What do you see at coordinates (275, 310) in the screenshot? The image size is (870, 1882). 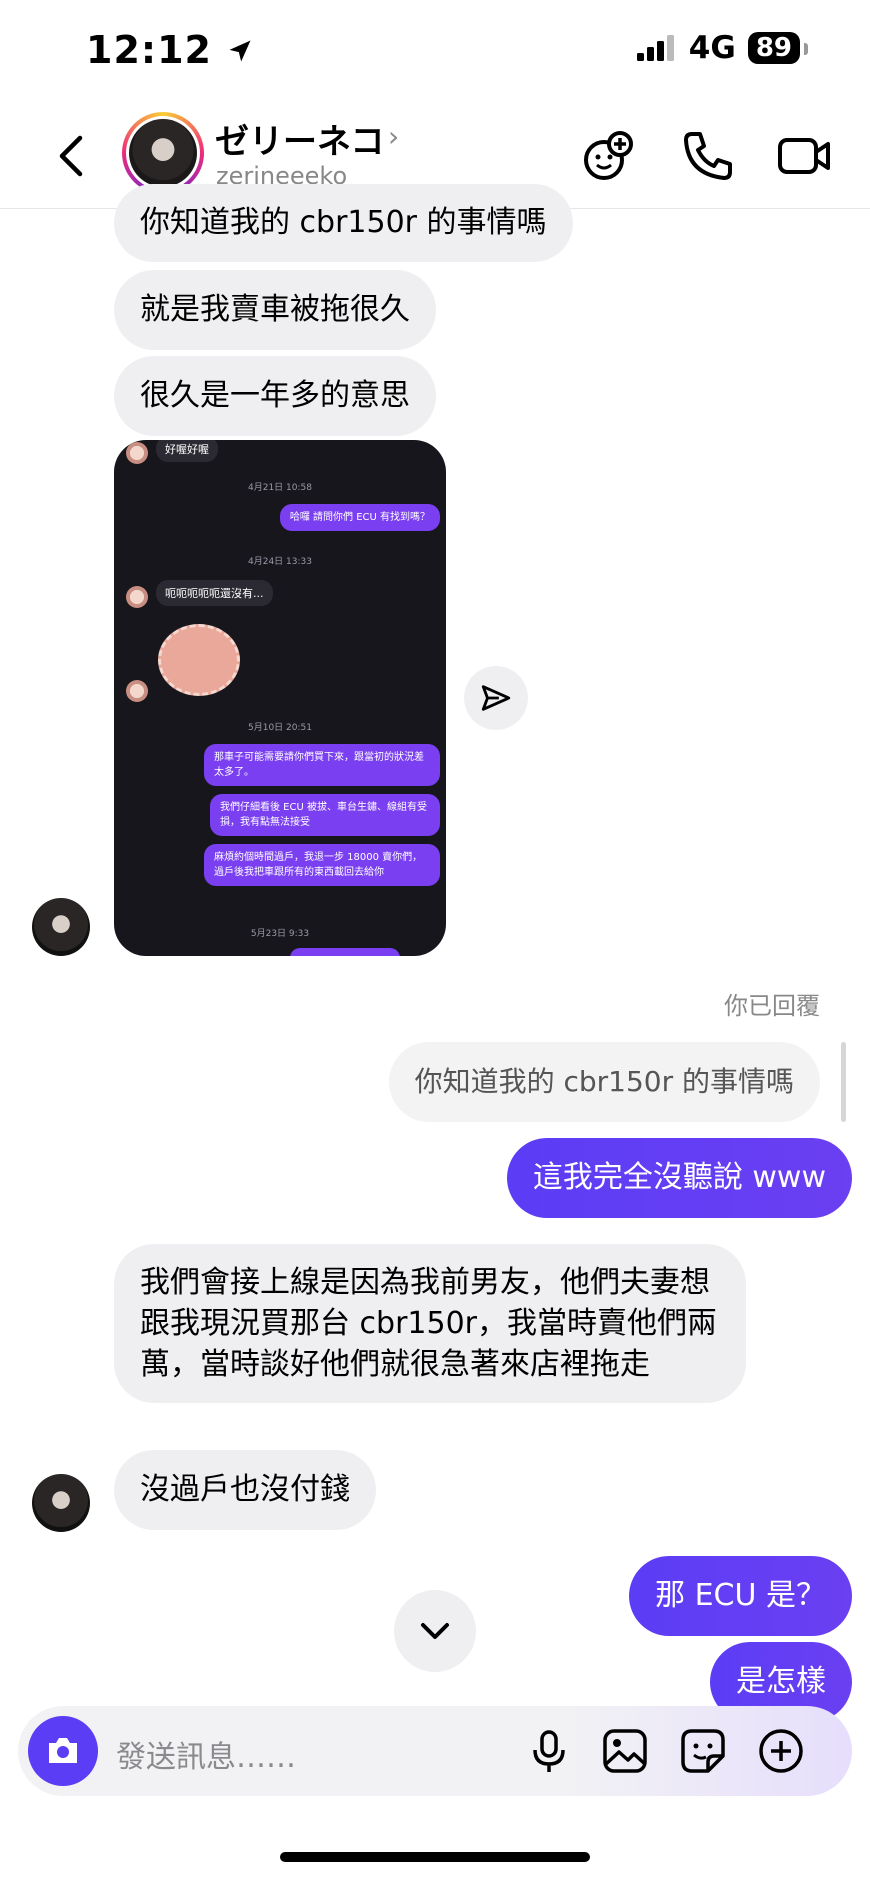 I see `message-incoming: 就是我賣車被拖很久` at bounding box center [275, 310].